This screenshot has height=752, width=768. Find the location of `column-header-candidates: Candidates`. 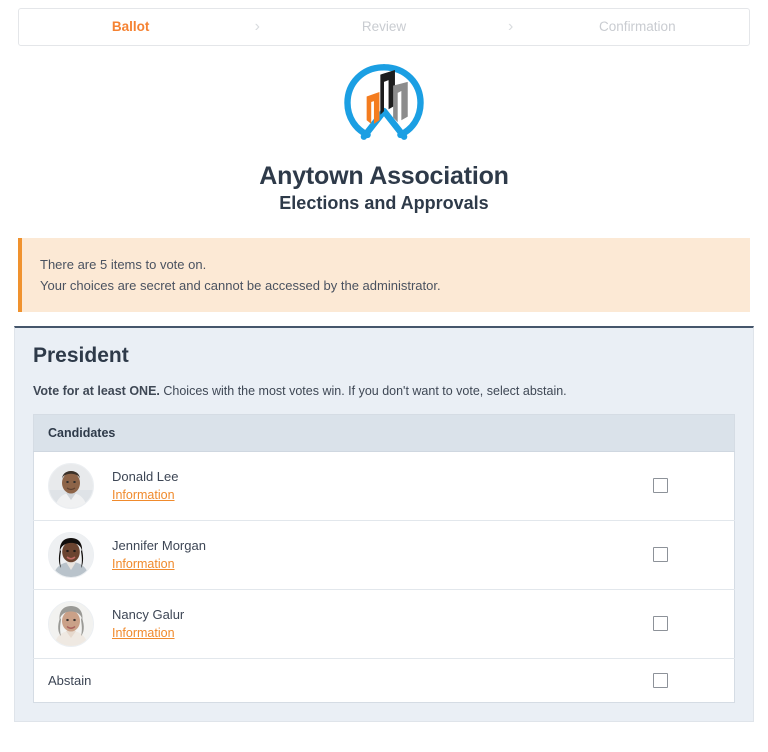

column-header-candidates: Candidates is located at coordinates (309, 433).